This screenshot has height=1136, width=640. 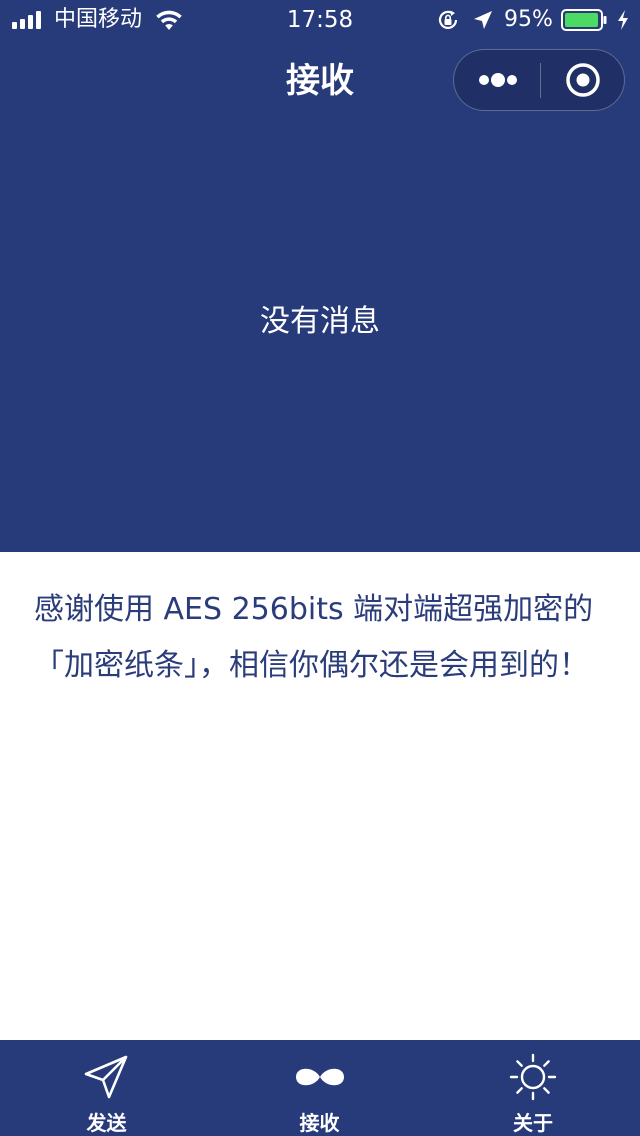 I want to click on circle-target-icon, so click(x=583, y=80).